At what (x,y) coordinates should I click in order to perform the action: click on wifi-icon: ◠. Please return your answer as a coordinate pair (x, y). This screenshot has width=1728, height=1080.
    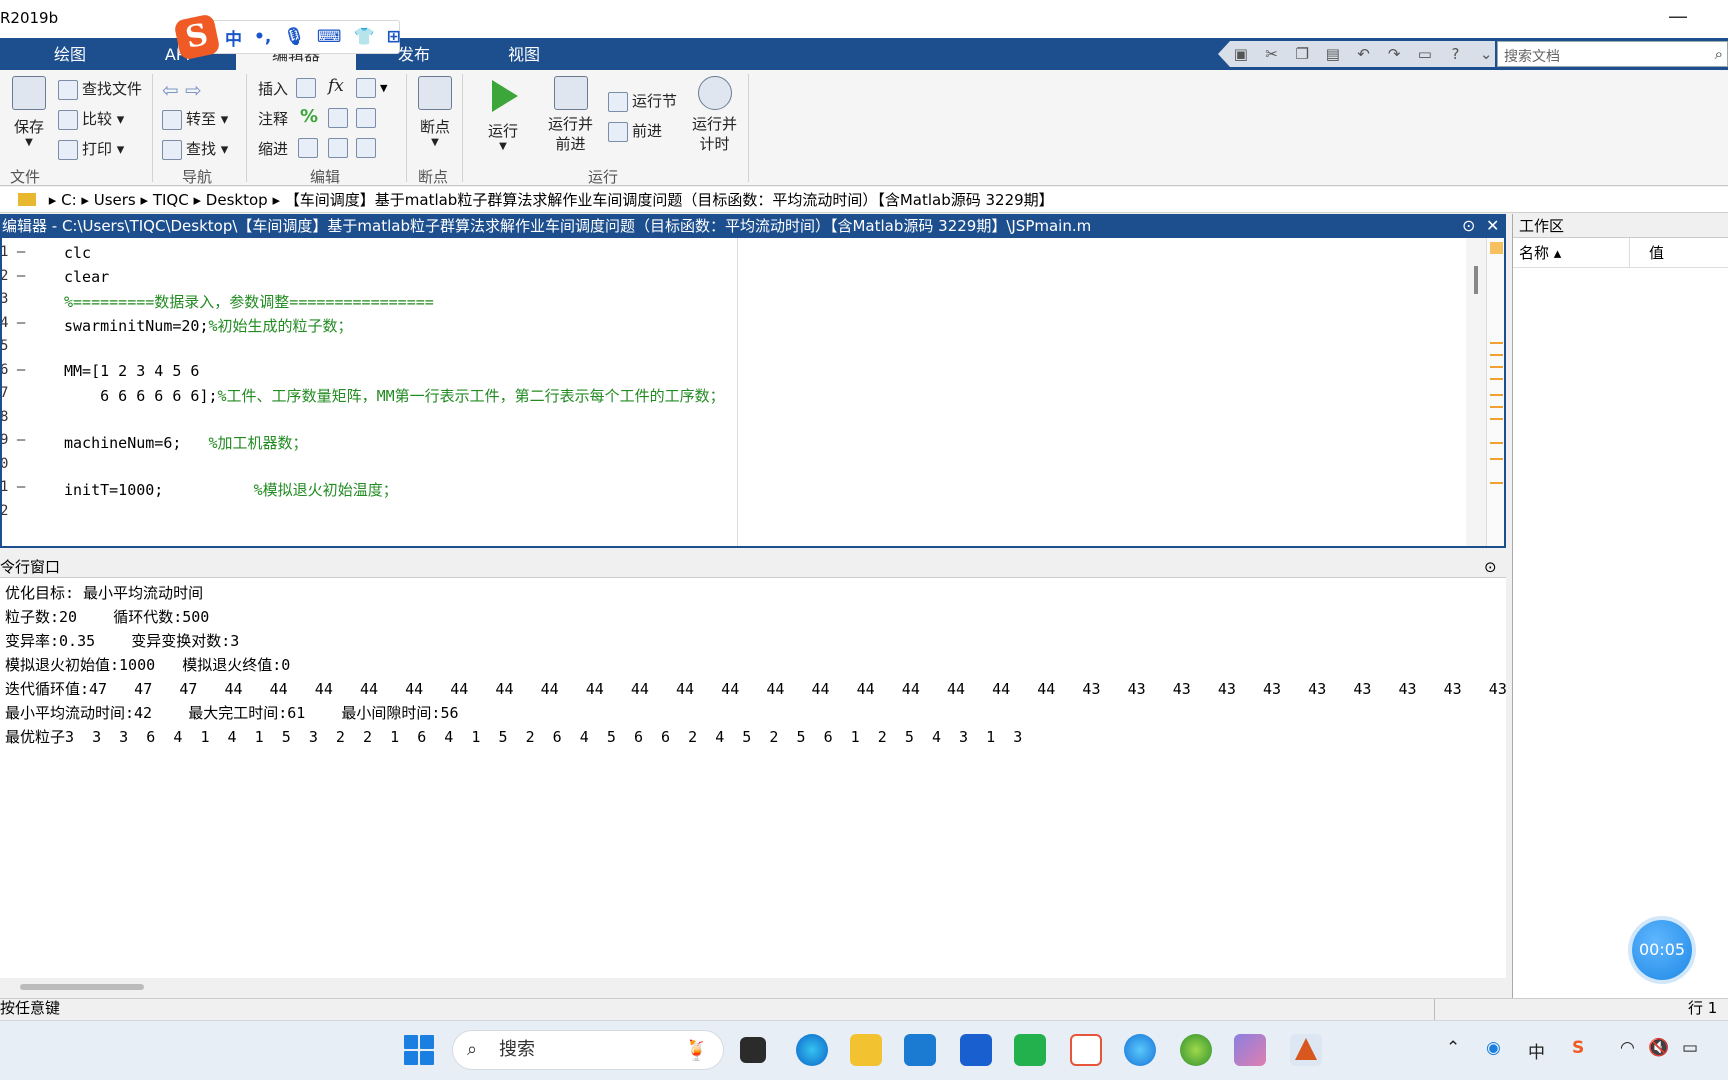
    Looking at the image, I should click on (1627, 1048).